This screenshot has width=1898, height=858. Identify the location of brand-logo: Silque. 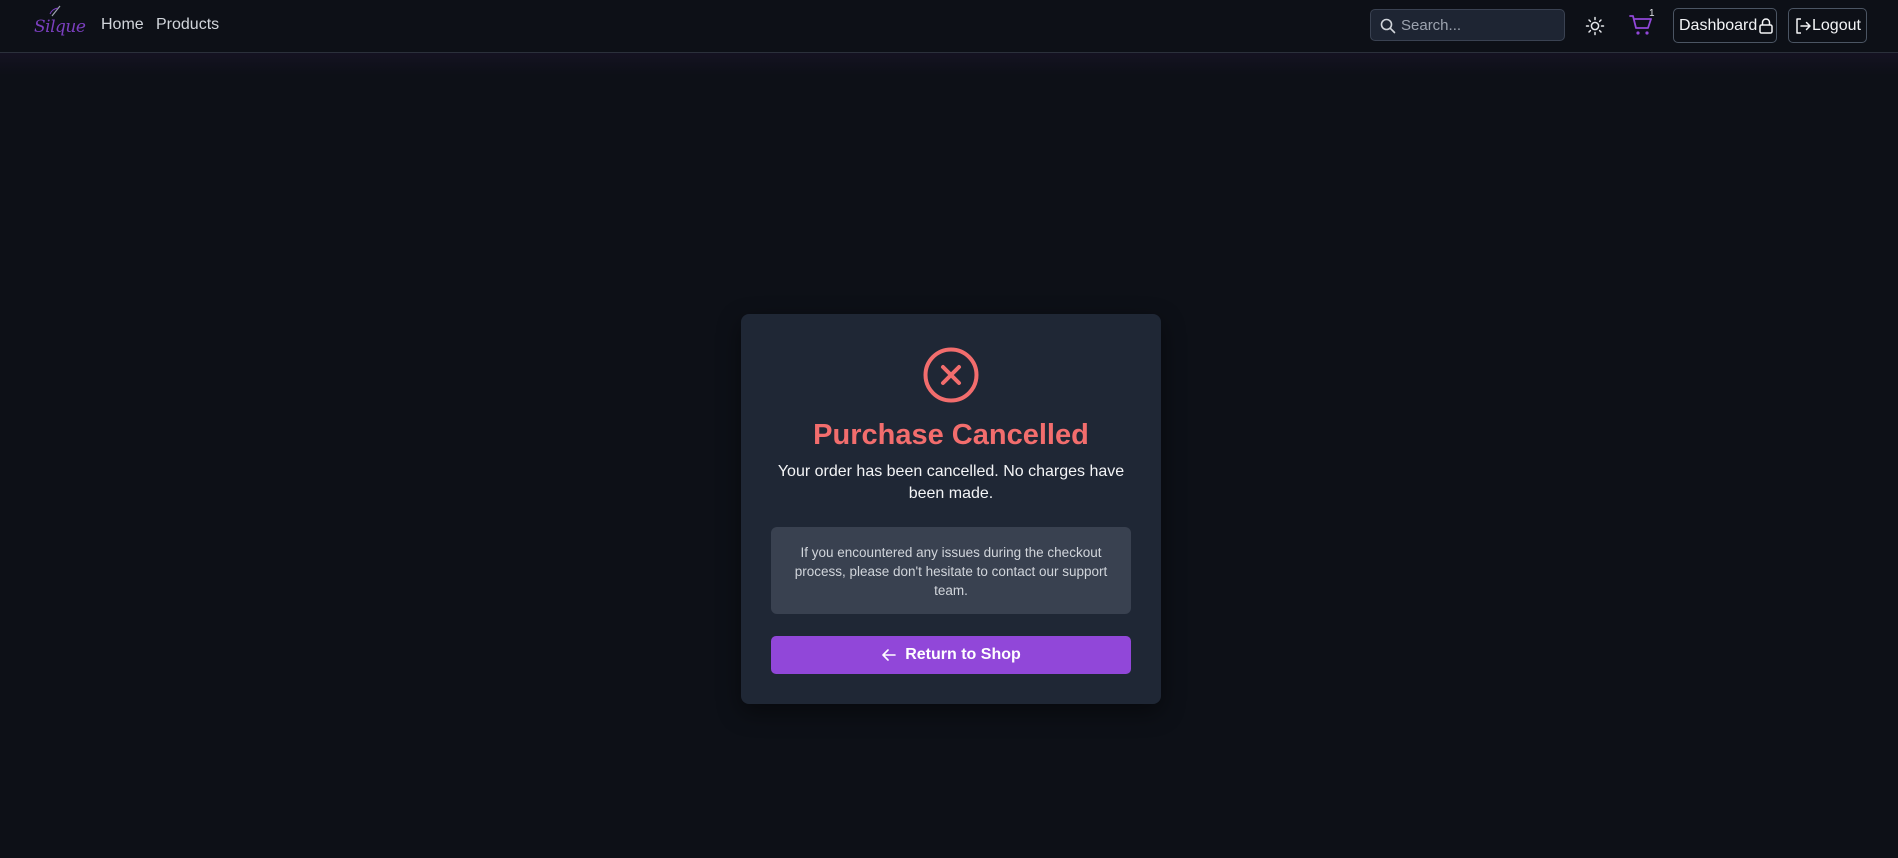
(58, 25).